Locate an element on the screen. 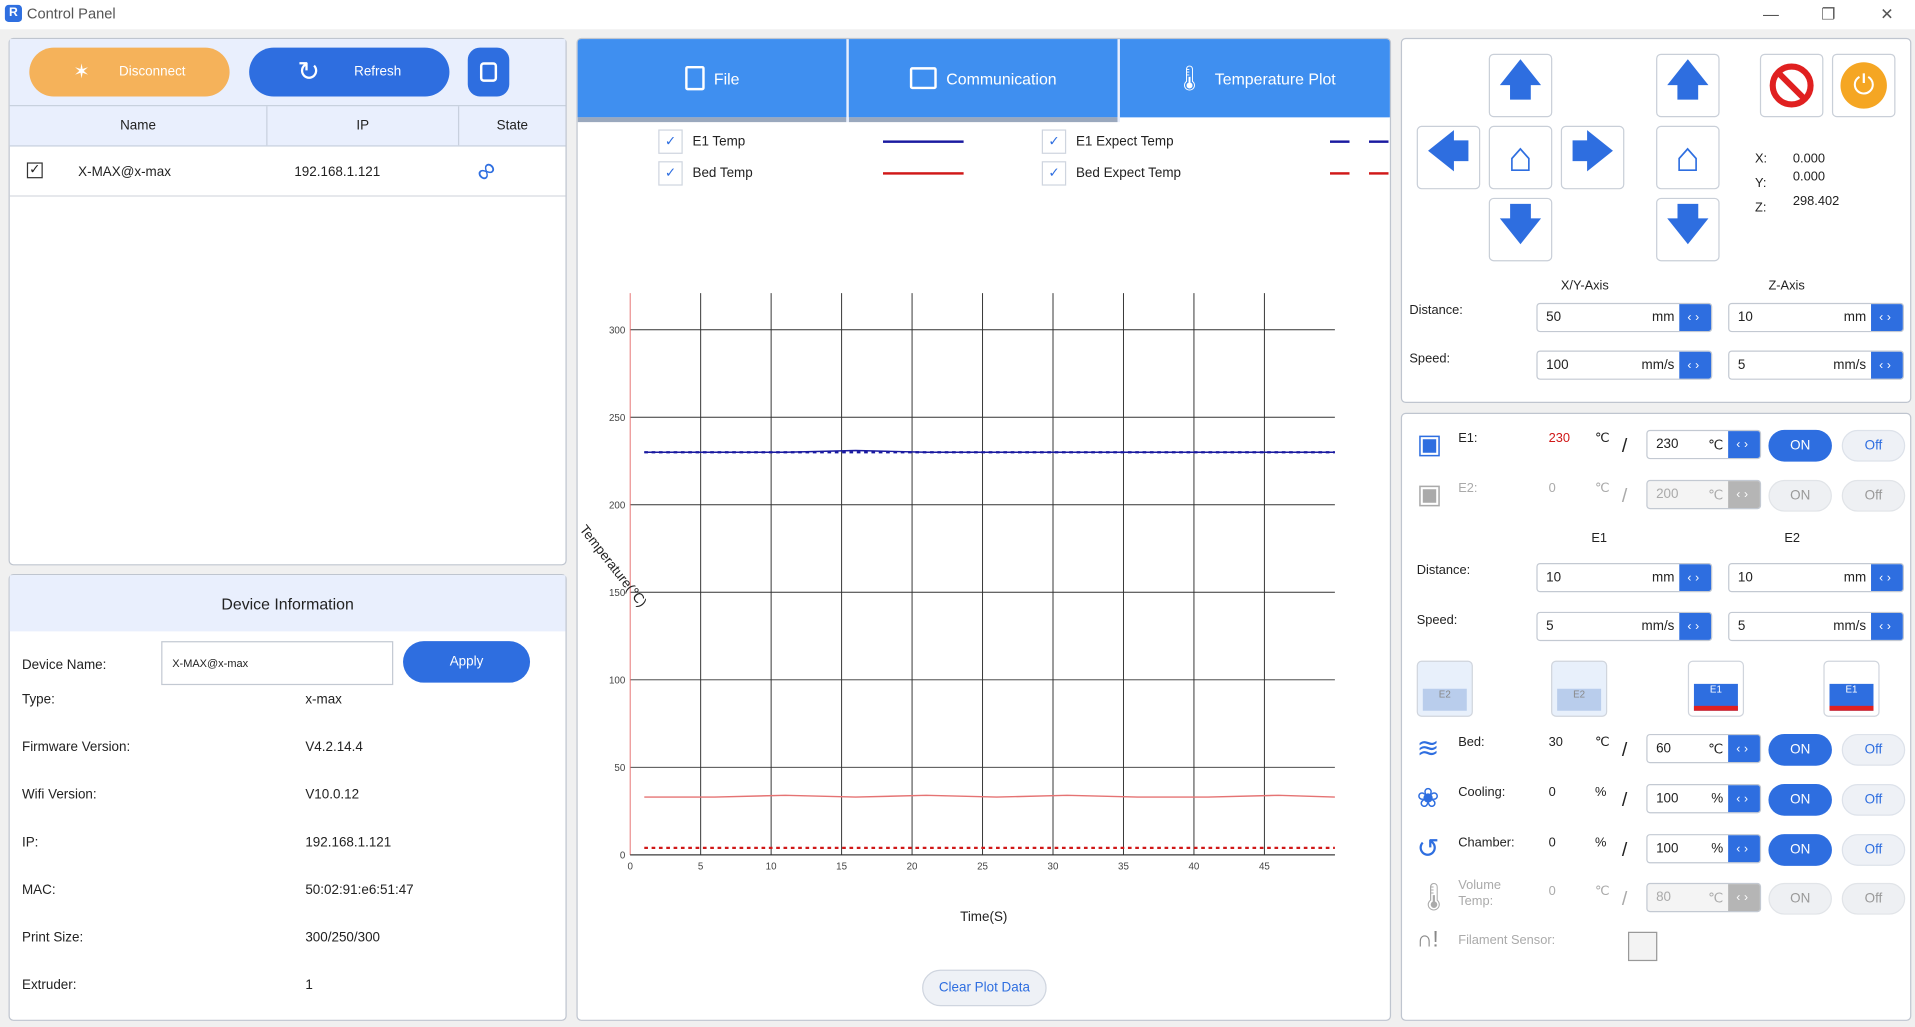 The width and height of the screenshot is (1915, 1027). z-minus-button: 🡇 is located at coordinates (1688, 229).